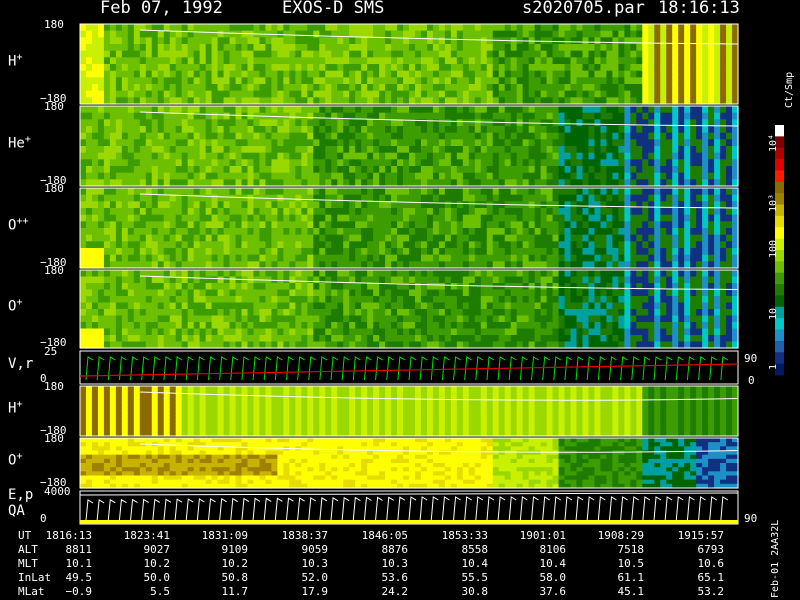 The height and width of the screenshot is (600, 800). I want to click on ephemeris-cell: 52.0, so click(315, 577).